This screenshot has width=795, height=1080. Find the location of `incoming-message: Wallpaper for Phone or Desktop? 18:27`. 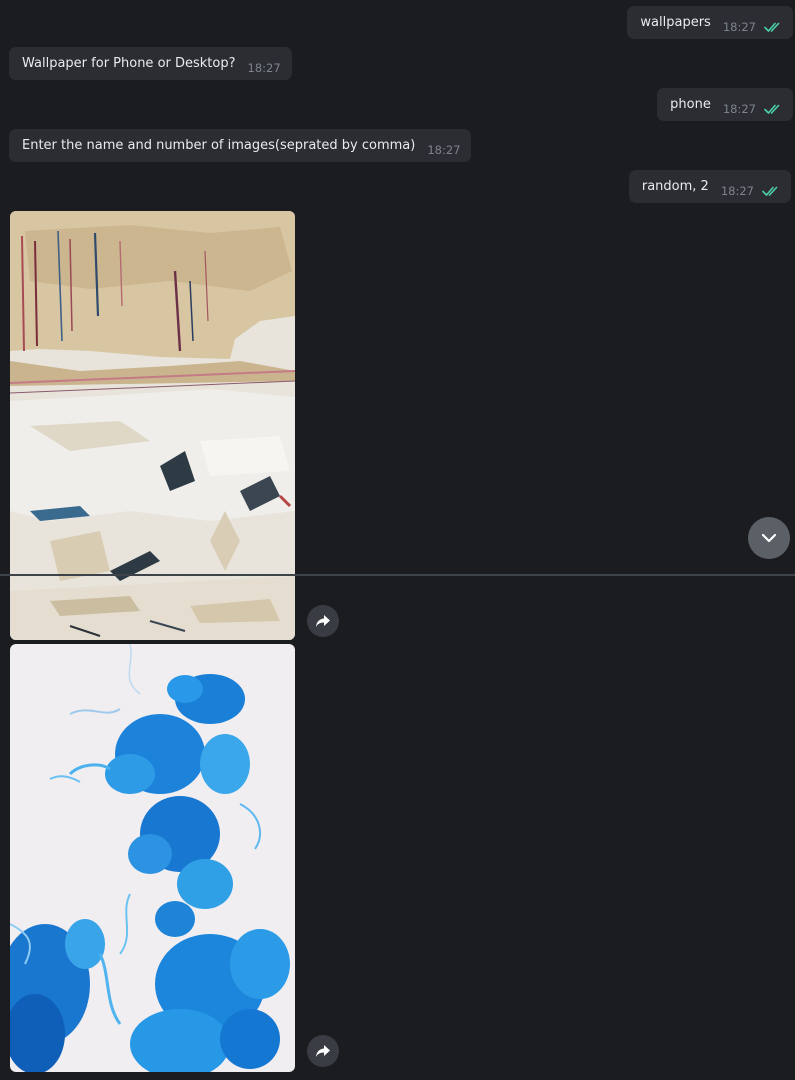

incoming-message: Wallpaper for Phone or Desktop? 18:27 is located at coordinates (150, 63).